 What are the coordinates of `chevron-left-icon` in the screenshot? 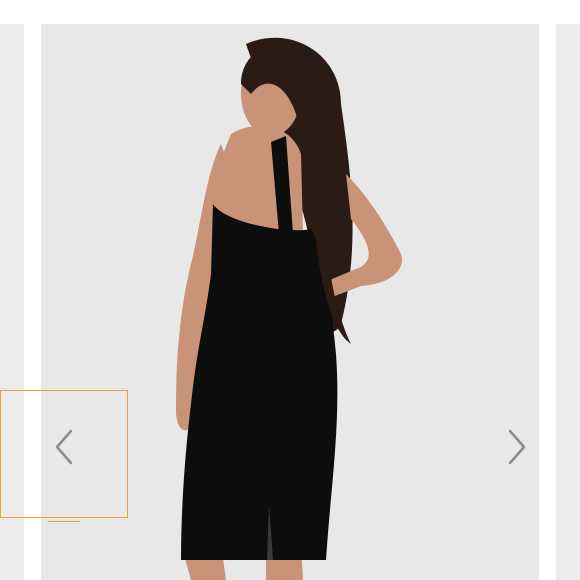 It's located at (64, 447).